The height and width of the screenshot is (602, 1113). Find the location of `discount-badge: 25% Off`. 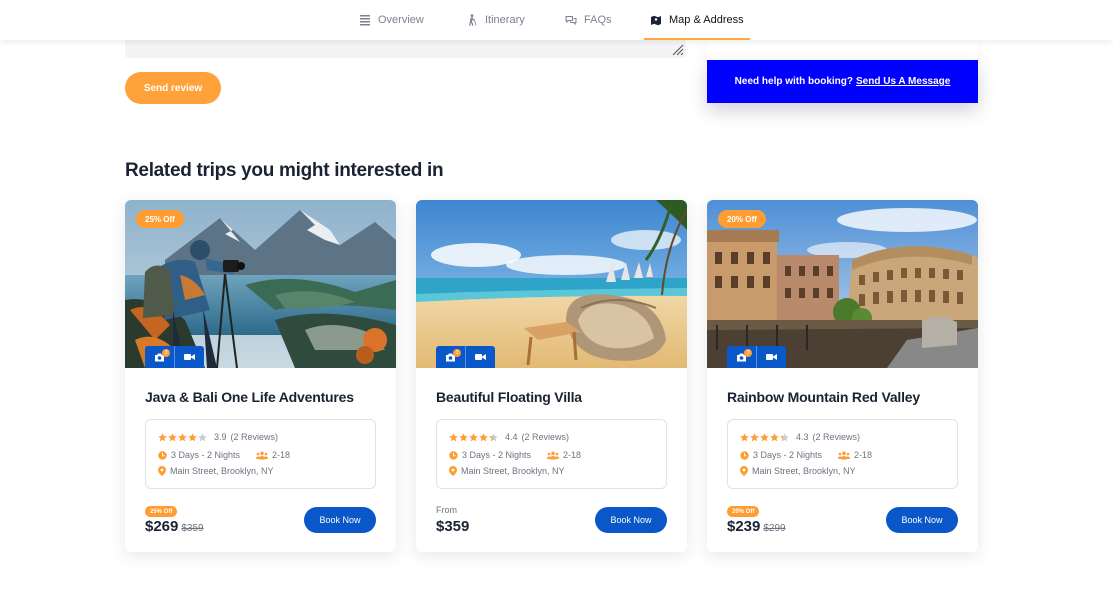

discount-badge: 25% Off is located at coordinates (160, 219).